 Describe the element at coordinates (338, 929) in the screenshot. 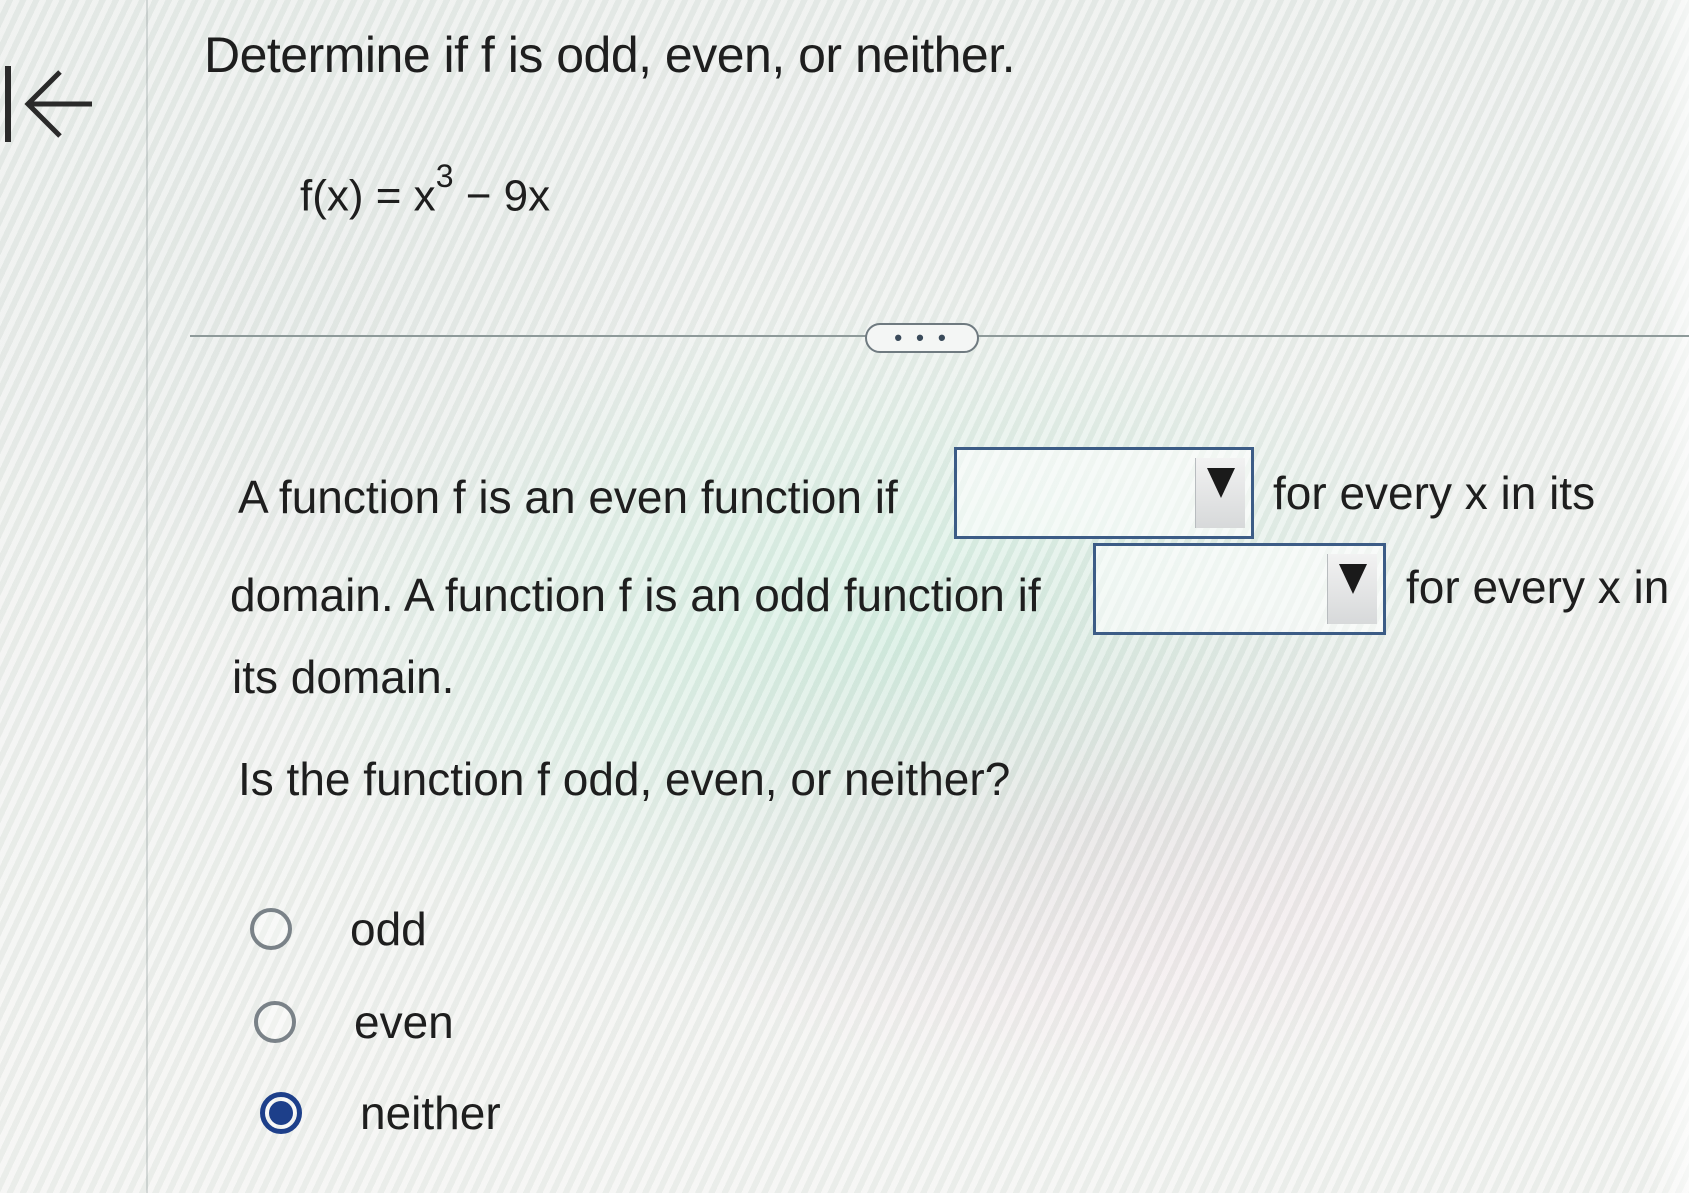

I see `option-odd: odd` at that location.